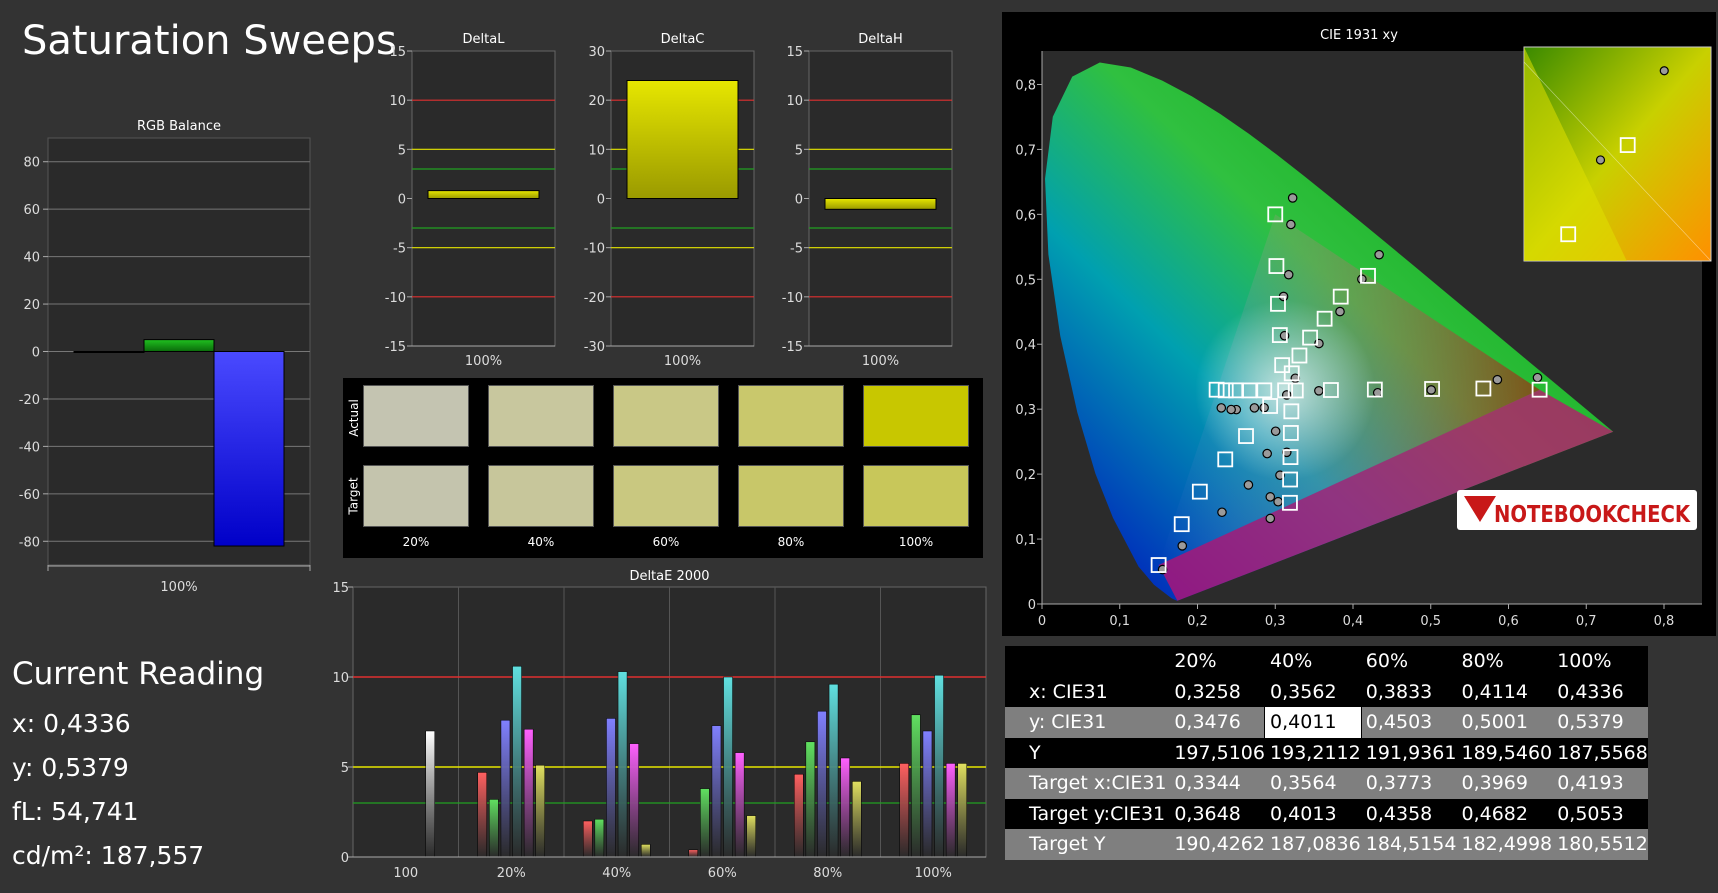 The height and width of the screenshot is (893, 1718). What do you see at coordinates (1353, 621) in the screenshot?
I see `x-tick-label: 0,4` at bounding box center [1353, 621].